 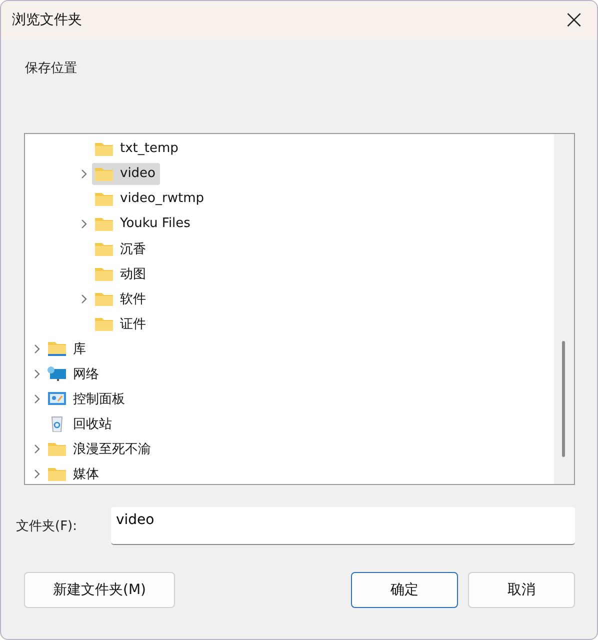 I want to click on scrollbar-thumb, so click(x=563, y=399).